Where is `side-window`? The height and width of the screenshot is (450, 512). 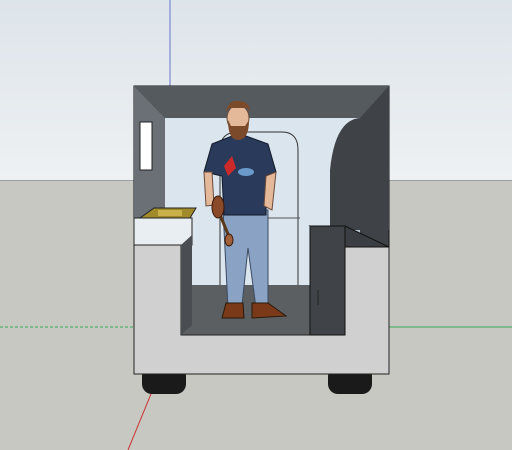 side-window is located at coordinates (146, 146).